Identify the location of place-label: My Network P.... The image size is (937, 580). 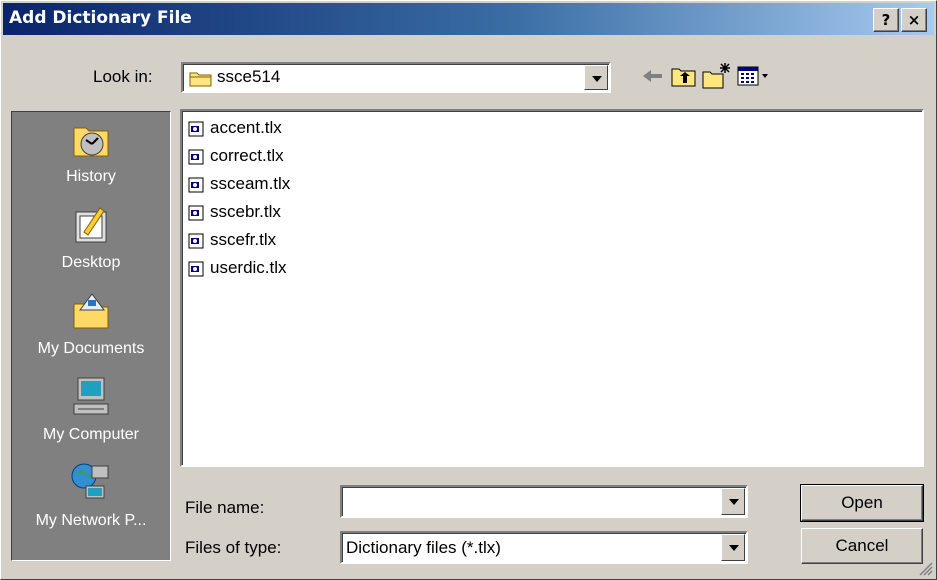
(91, 520).